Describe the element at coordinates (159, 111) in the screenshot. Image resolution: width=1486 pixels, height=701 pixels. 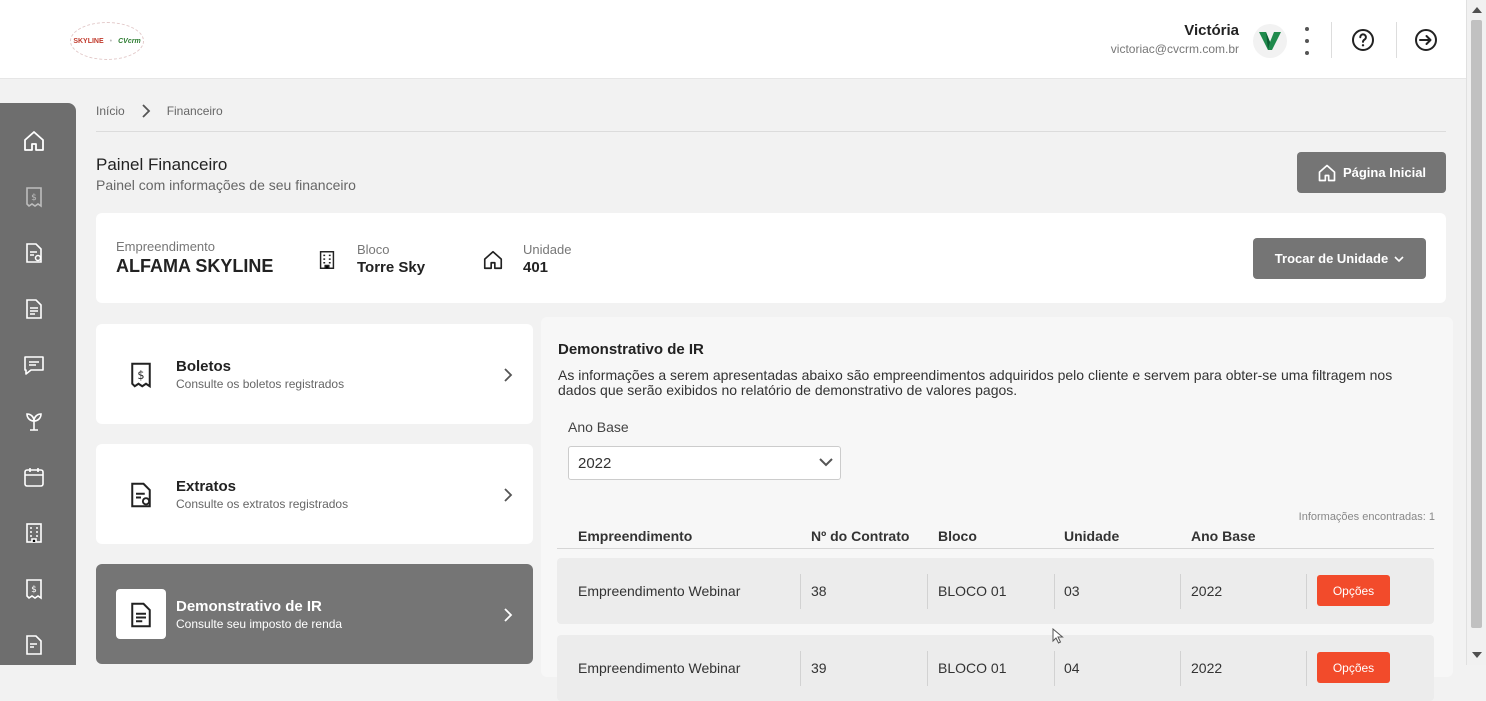
I see `breadcrumb: Início Financeiro` at that location.